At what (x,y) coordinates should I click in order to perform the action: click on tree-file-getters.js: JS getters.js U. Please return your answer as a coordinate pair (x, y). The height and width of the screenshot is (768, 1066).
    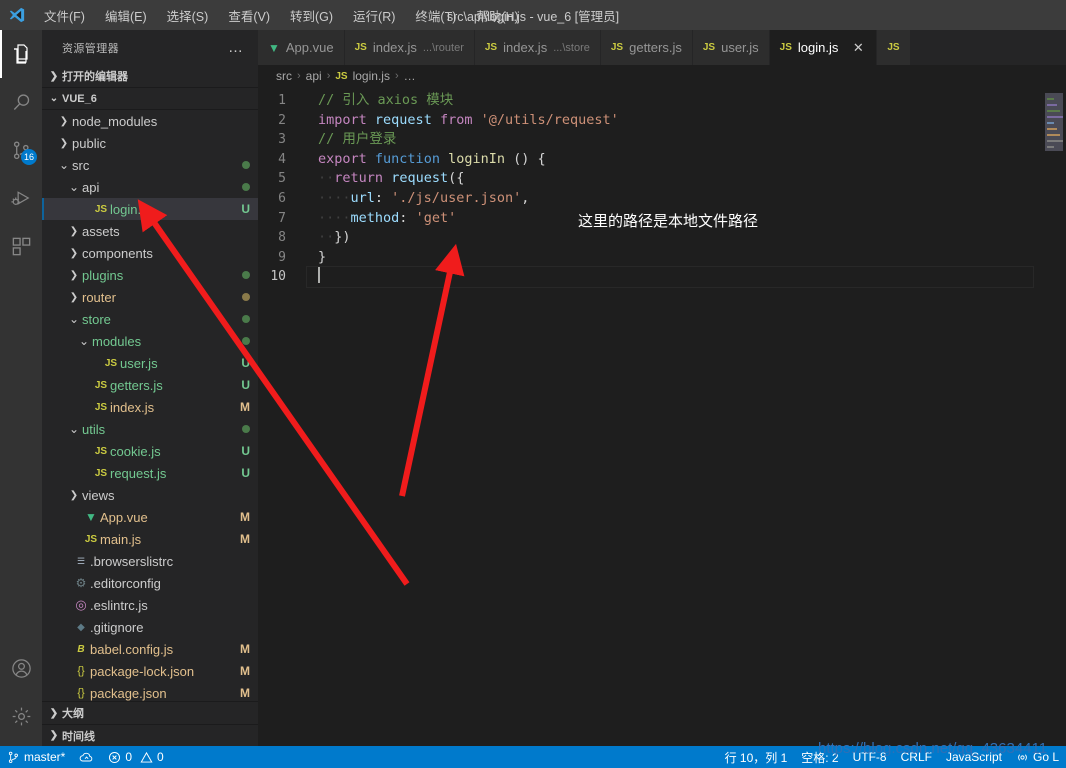
    Looking at the image, I should click on (150, 385).